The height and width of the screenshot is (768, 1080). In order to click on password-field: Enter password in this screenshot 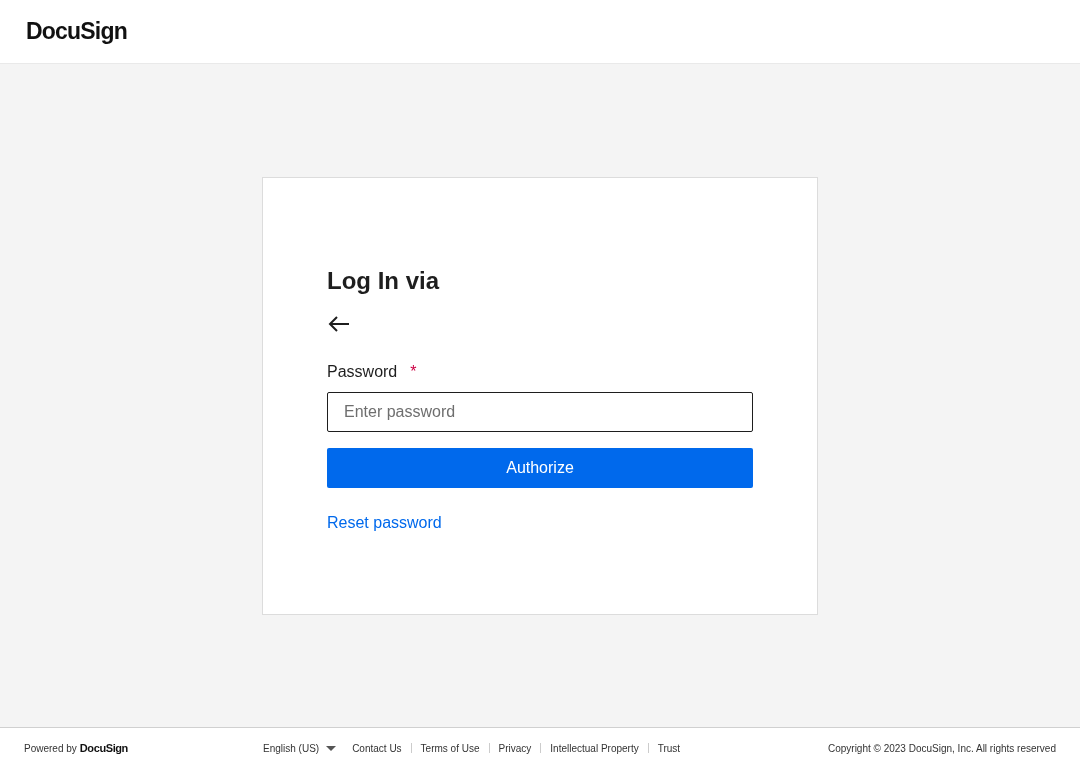, I will do `click(540, 412)`.